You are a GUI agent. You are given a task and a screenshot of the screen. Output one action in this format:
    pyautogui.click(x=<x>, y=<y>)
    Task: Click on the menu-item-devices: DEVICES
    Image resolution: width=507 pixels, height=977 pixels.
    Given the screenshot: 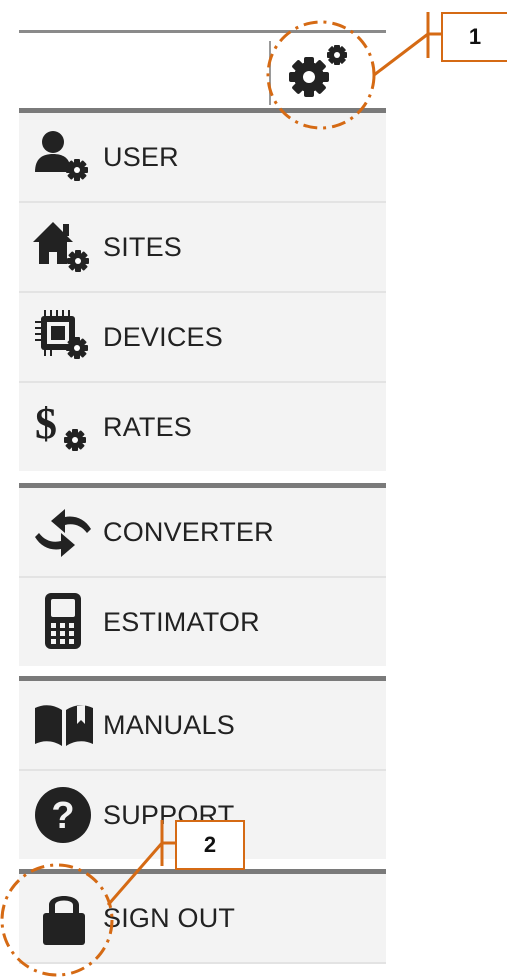 What is the action you would take?
    pyautogui.click(x=202, y=337)
    